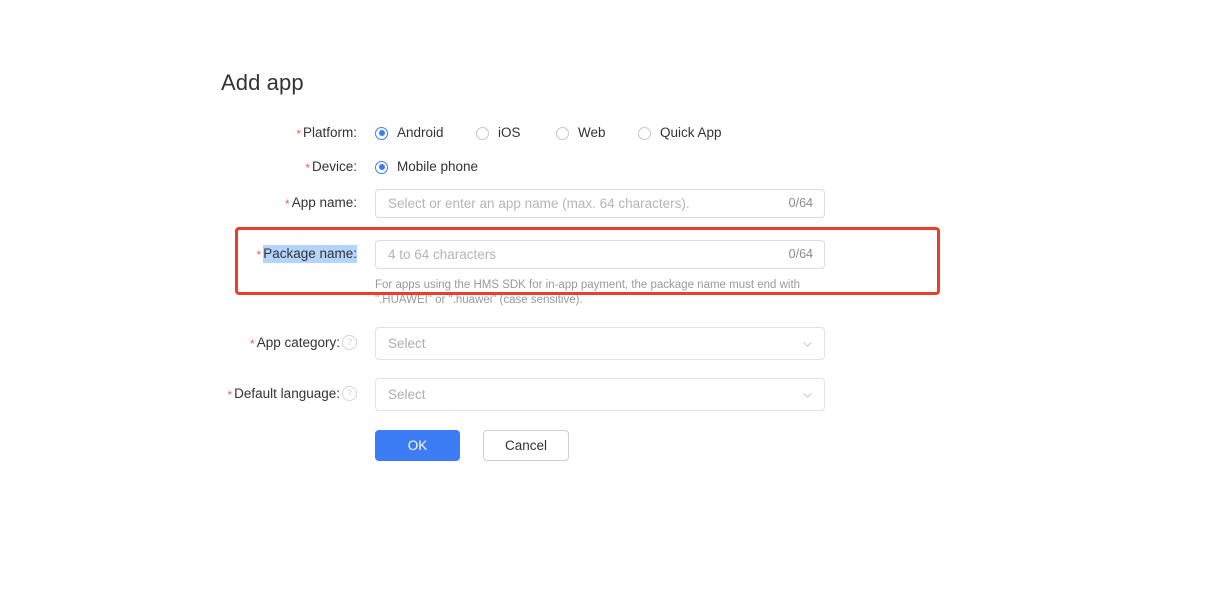 The height and width of the screenshot is (591, 1216). What do you see at coordinates (592, 132) in the screenshot?
I see `radio-label: Web` at bounding box center [592, 132].